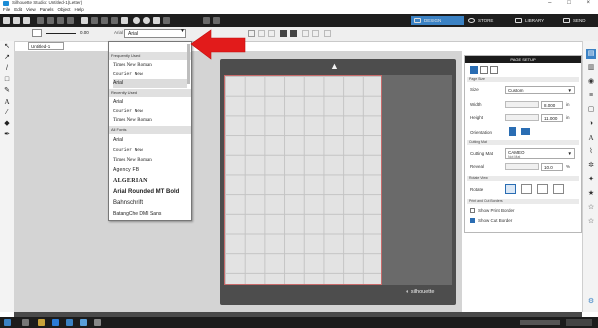 The image size is (598, 328). I want to click on offset-icon: ◑, so click(591, 124).